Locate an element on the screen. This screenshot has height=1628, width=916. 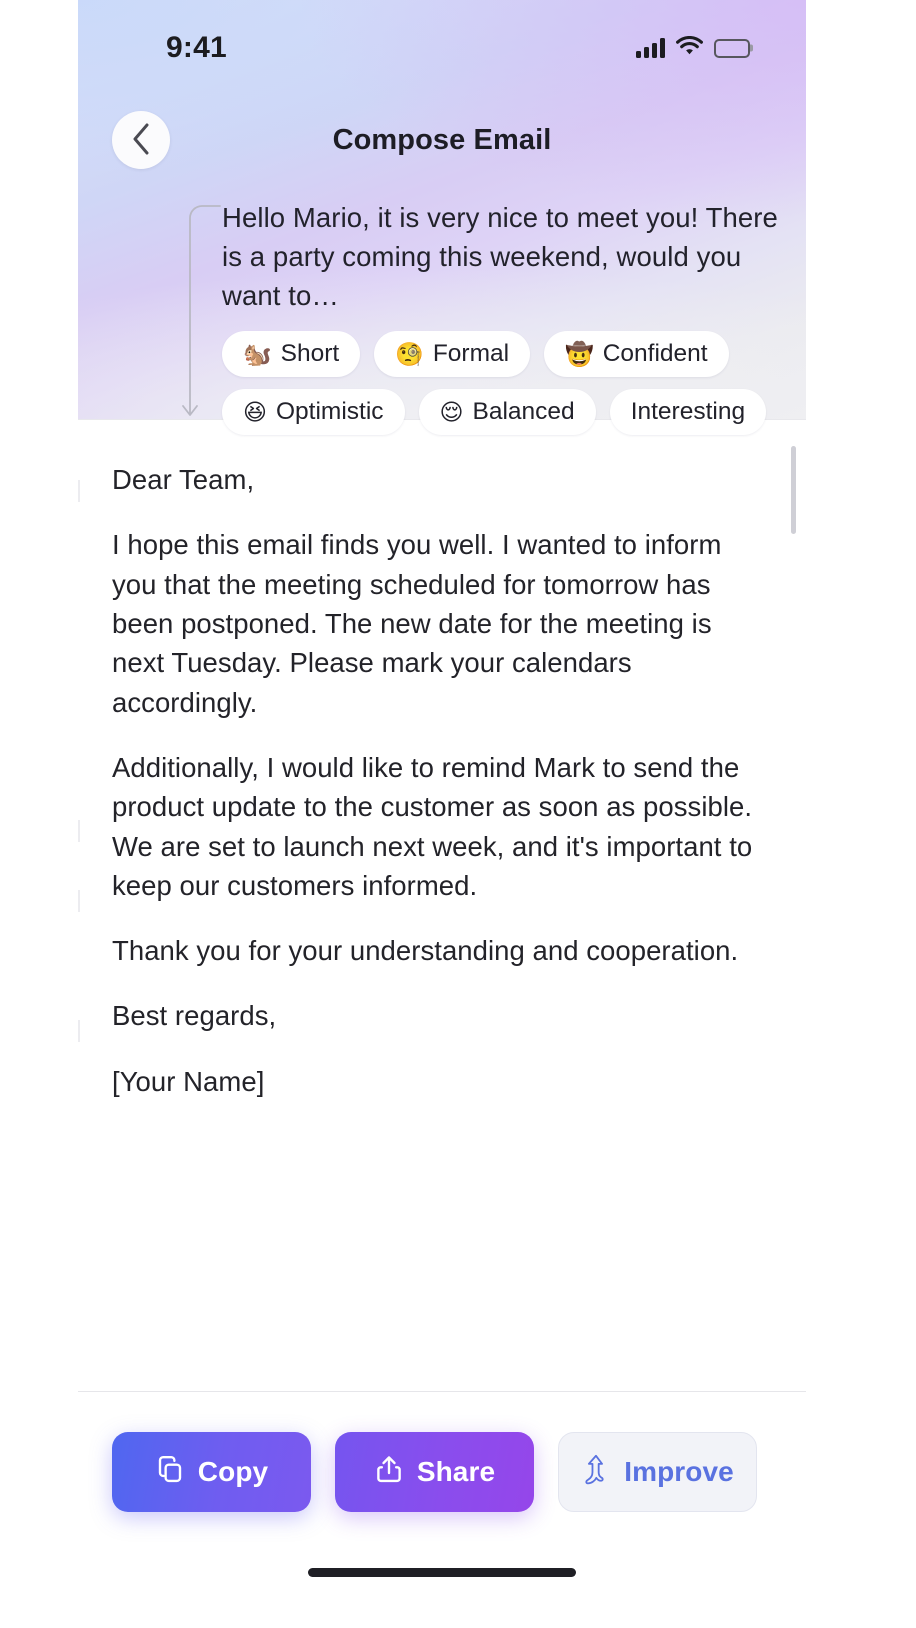
body-paragraph: Best regards, is located at coordinates (194, 1016).